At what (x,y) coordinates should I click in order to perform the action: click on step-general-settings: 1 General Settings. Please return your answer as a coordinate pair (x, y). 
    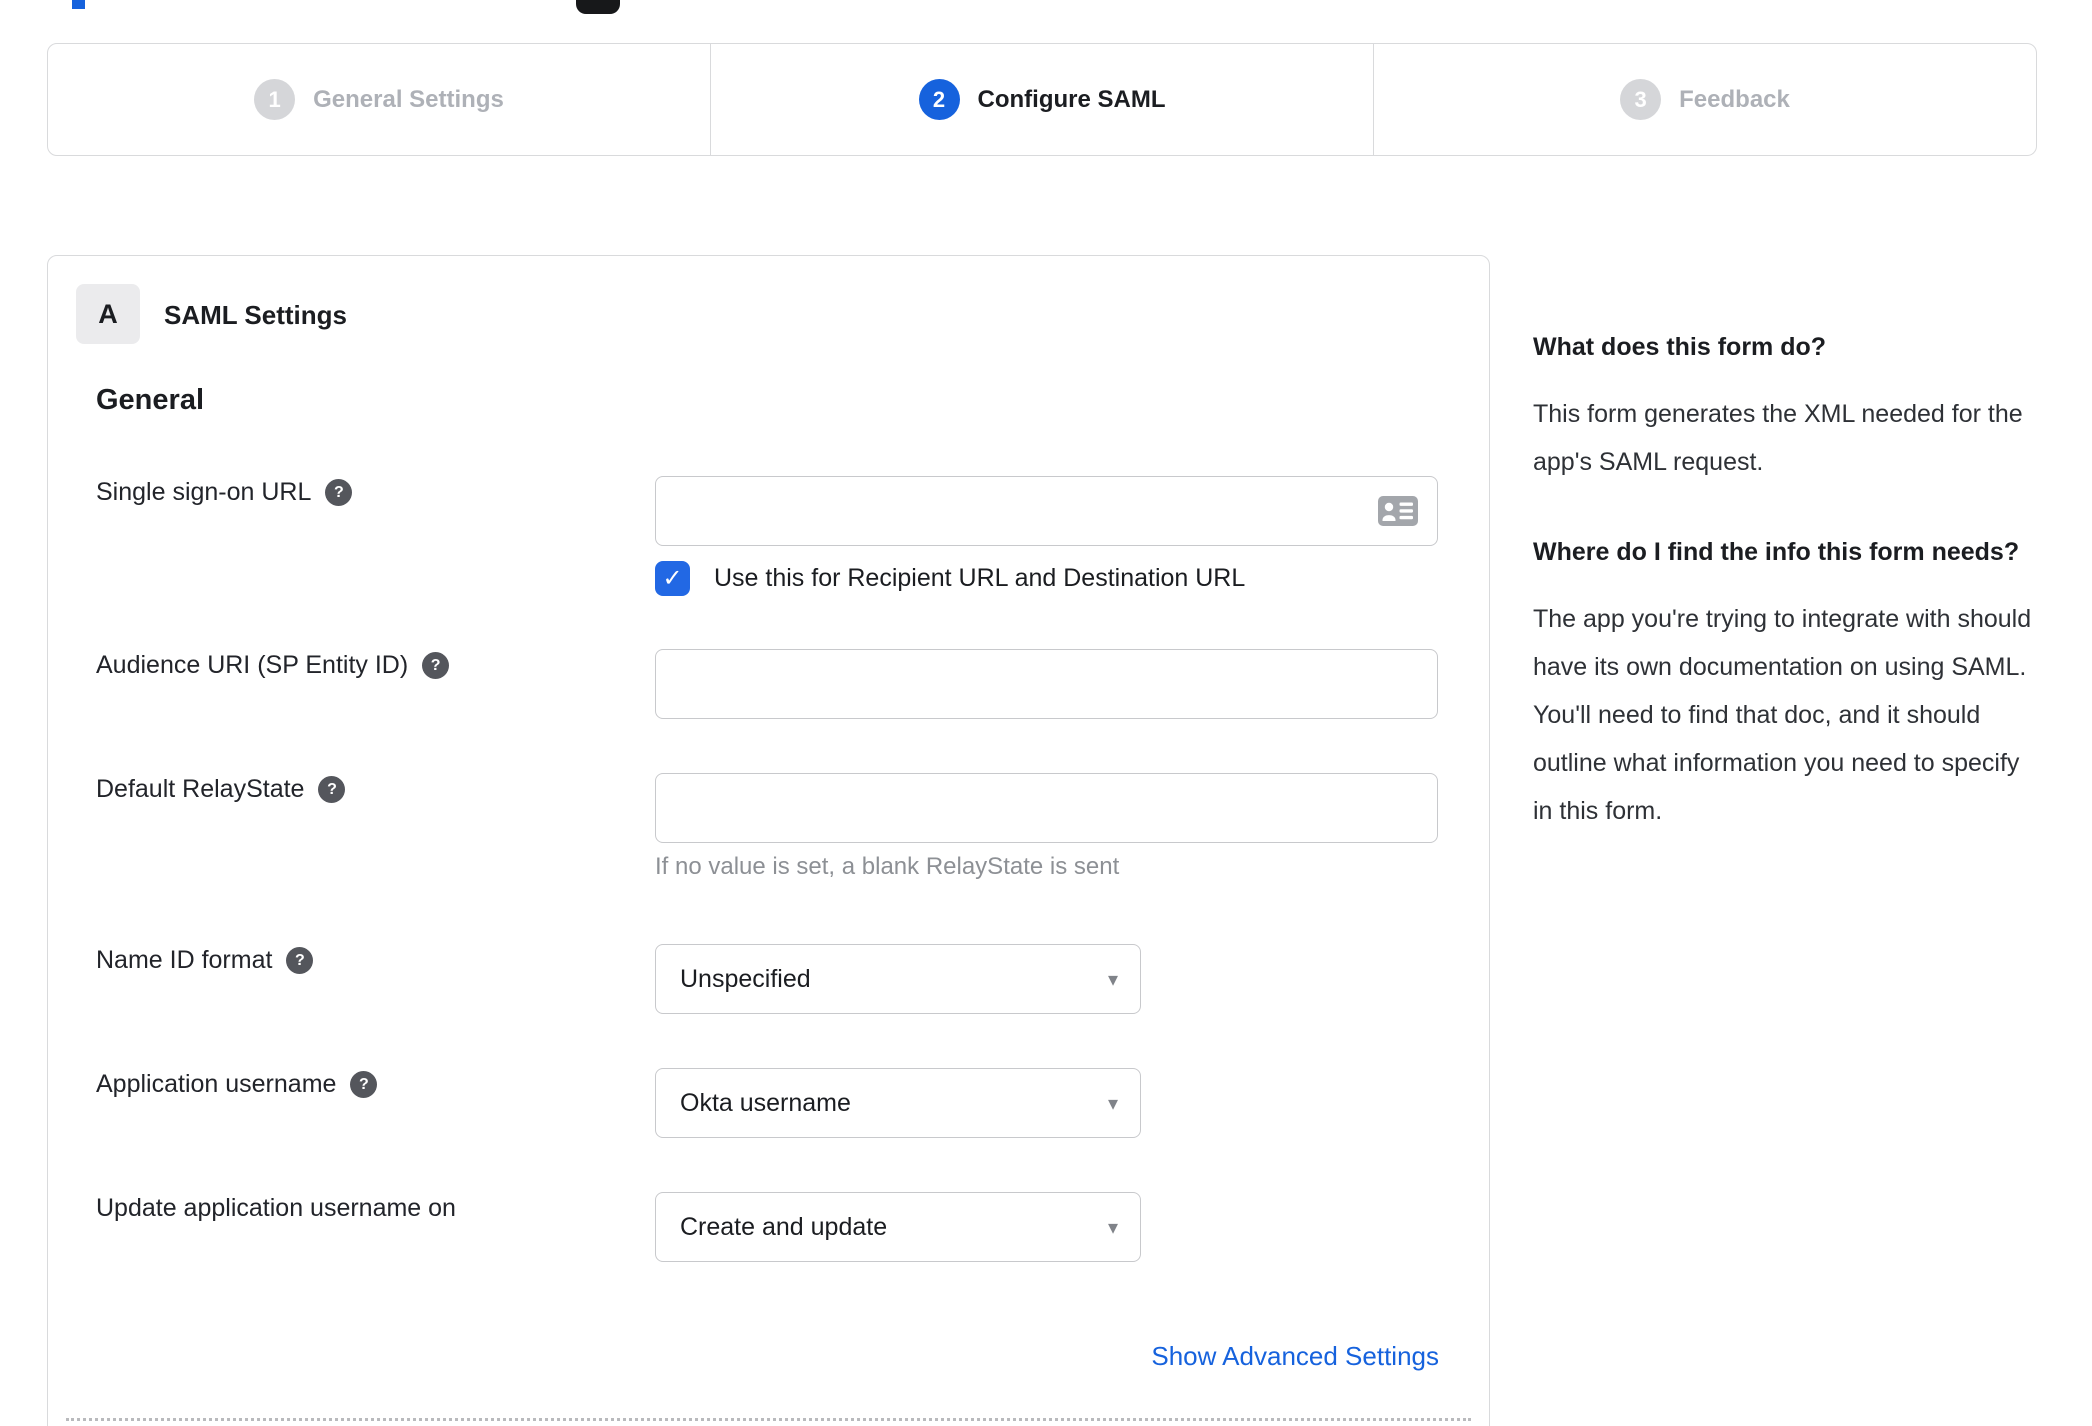
    Looking at the image, I should click on (379, 99).